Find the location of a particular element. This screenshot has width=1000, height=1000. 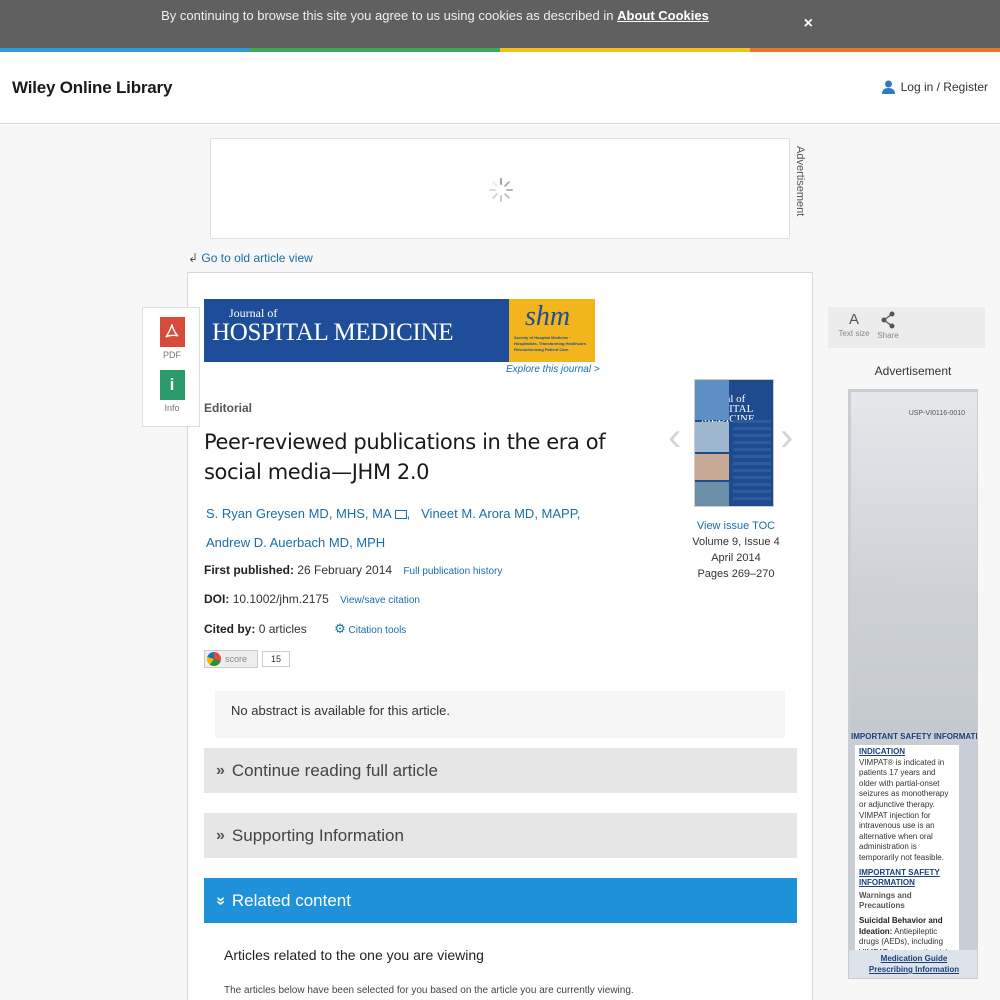

cover-toc is located at coordinates (752, 460).